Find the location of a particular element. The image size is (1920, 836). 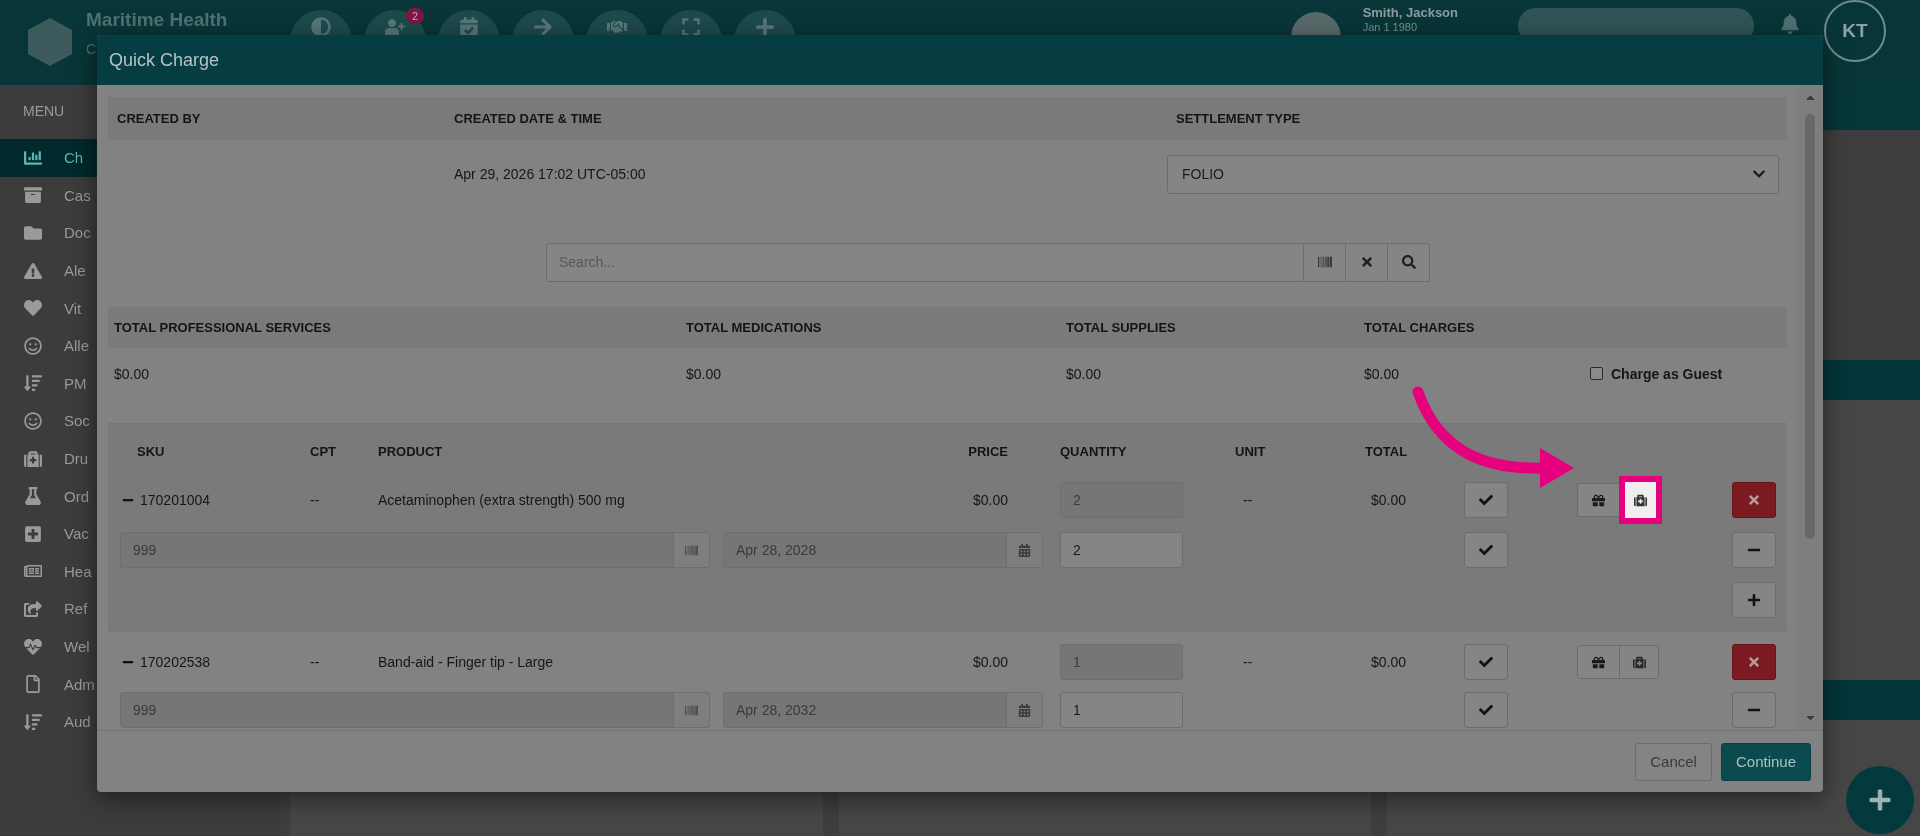

patient-dob: Jan 1 1980 is located at coordinates (1390, 27).